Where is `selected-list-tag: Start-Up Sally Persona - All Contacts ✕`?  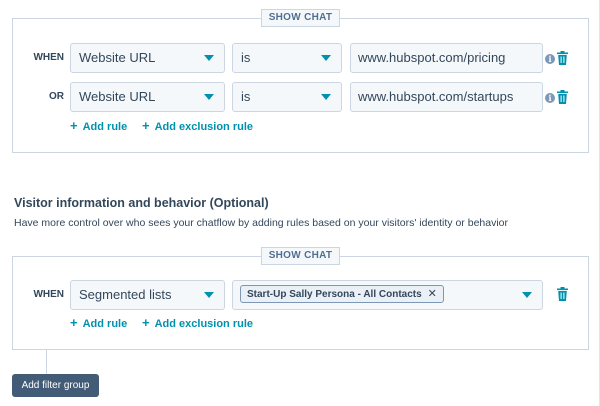 selected-list-tag: Start-Up Sally Persona - All Contacts ✕ is located at coordinates (342, 294).